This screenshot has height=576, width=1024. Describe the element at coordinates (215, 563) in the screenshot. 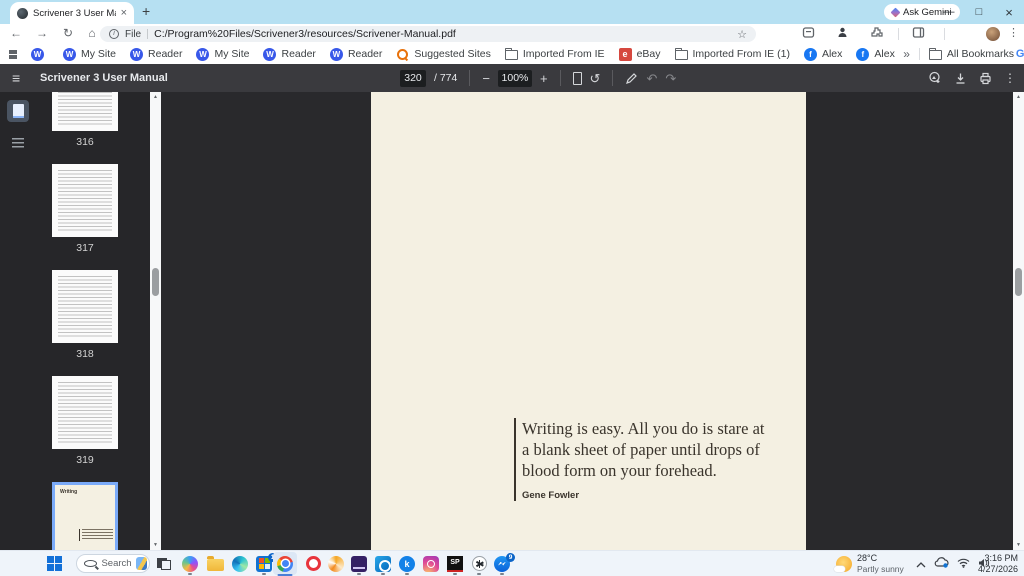

I see `file-explorer-button` at that location.